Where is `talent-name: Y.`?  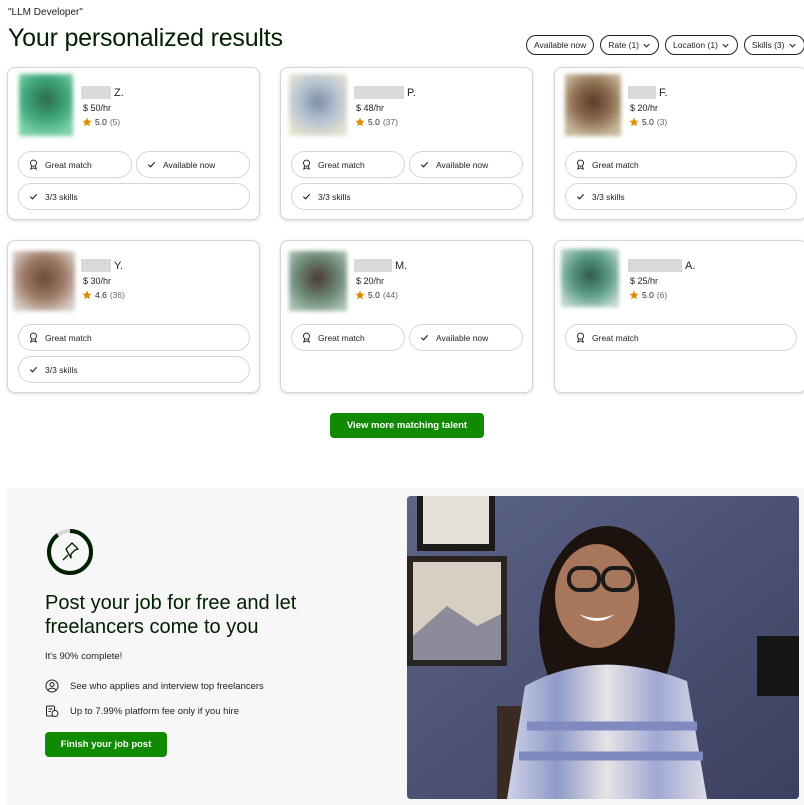 talent-name: Y. is located at coordinates (103, 265).